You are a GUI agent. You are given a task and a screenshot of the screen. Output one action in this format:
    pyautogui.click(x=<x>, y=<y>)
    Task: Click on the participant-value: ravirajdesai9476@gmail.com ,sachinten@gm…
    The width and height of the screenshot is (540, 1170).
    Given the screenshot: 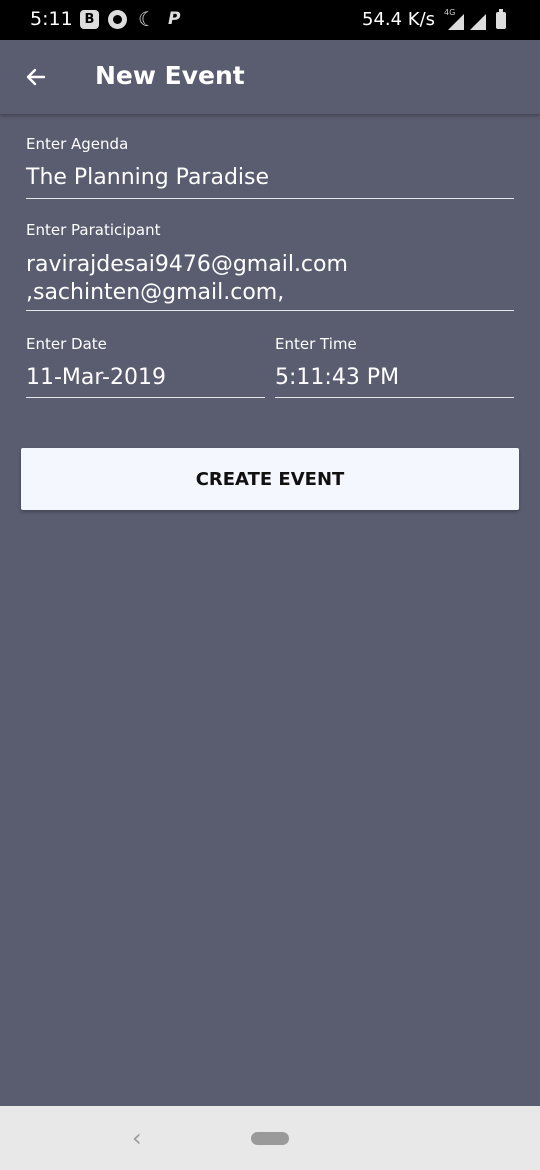 What is the action you would take?
    pyautogui.click(x=187, y=278)
    